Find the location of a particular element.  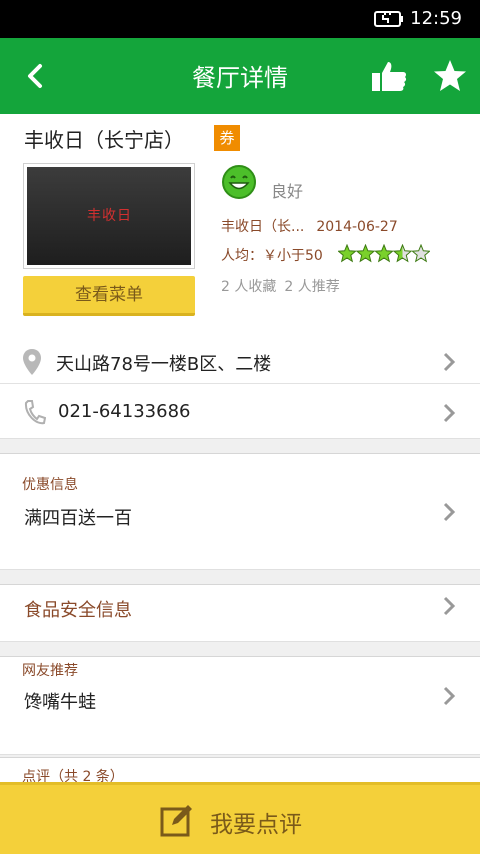

status-bar: 12:59 is located at coordinates (240, 19).